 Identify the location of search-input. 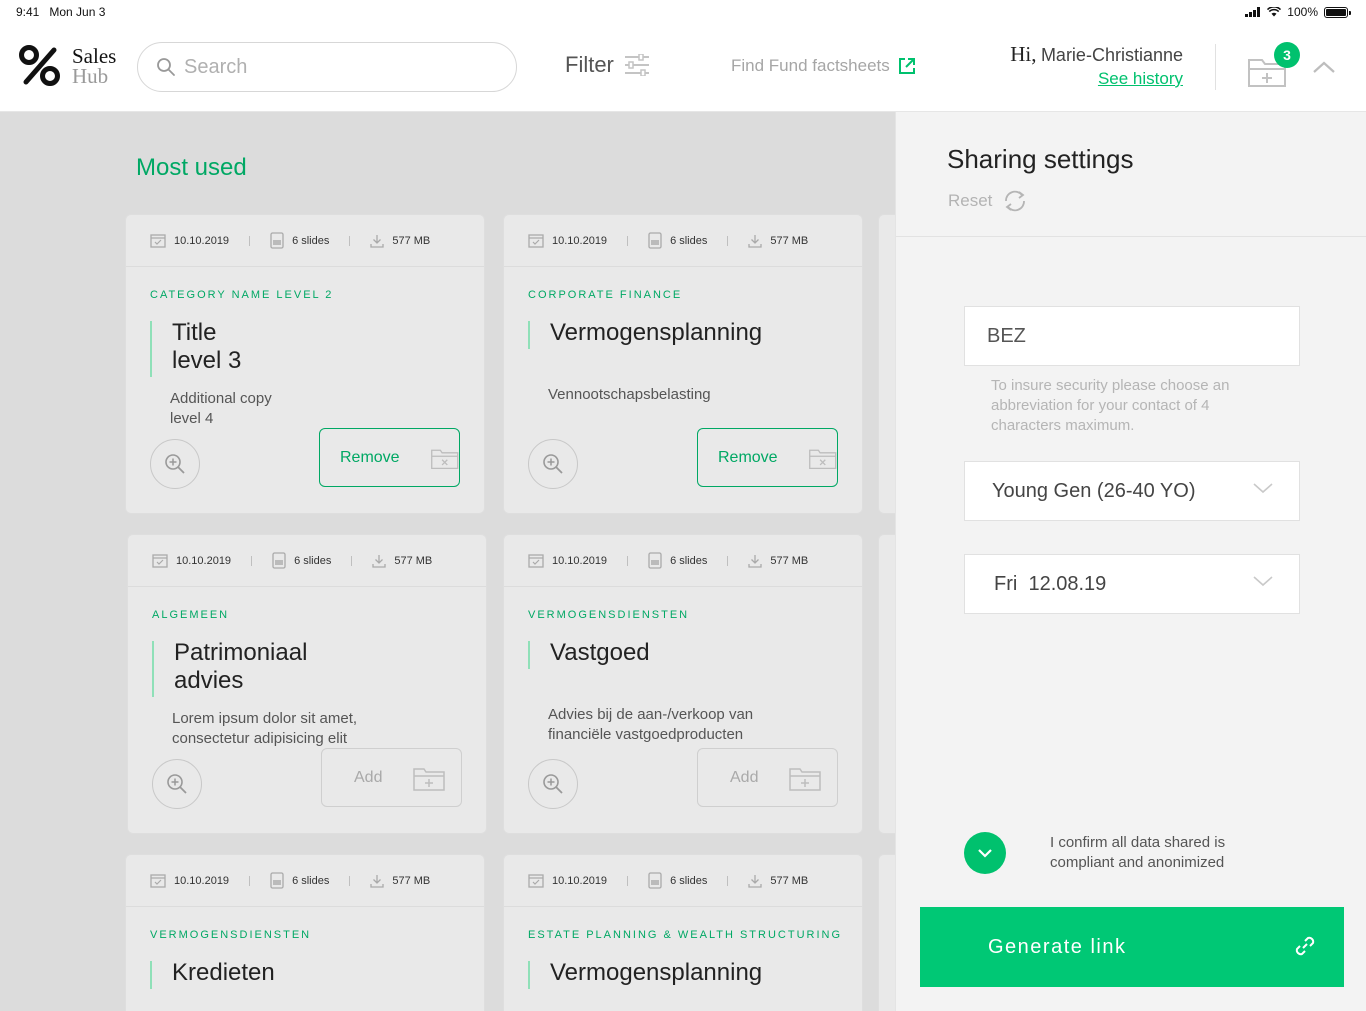
(334, 67).